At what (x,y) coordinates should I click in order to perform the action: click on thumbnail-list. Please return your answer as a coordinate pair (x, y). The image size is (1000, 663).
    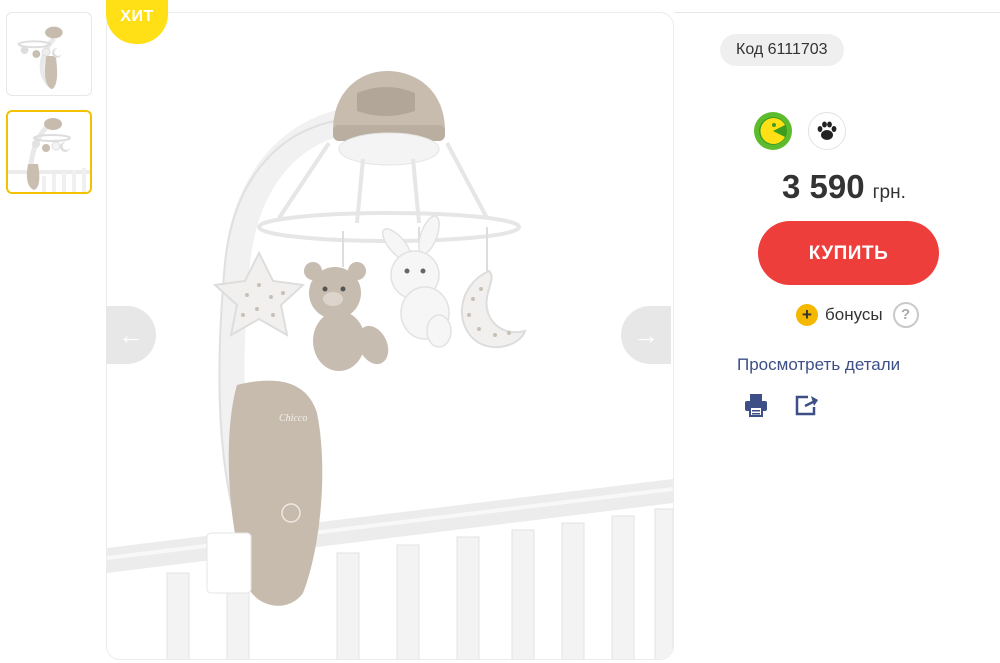
    Looking at the image, I should click on (50, 110).